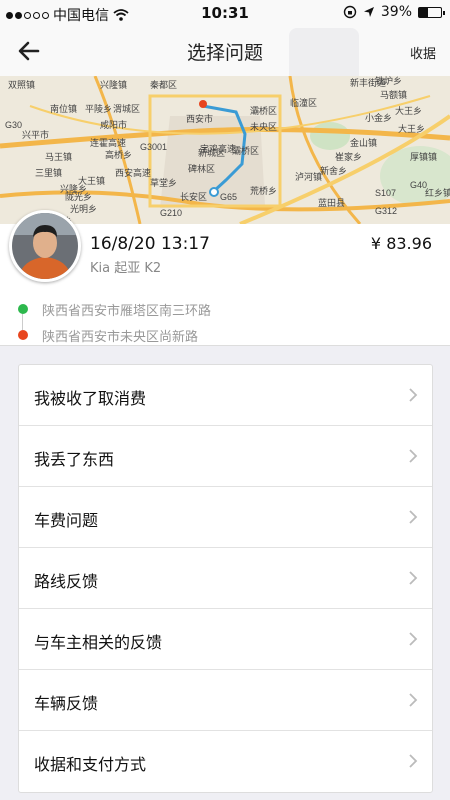 This screenshot has width=450, height=800. What do you see at coordinates (393, 94) in the screenshot?
I see `map-label: 马额镇` at bounding box center [393, 94].